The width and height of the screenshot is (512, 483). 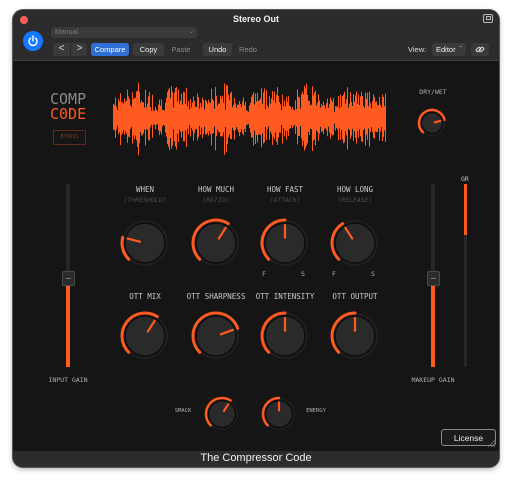 What do you see at coordinates (255, 19) in the screenshot?
I see `window-title: Stereo Out` at bounding box center [255, 19].